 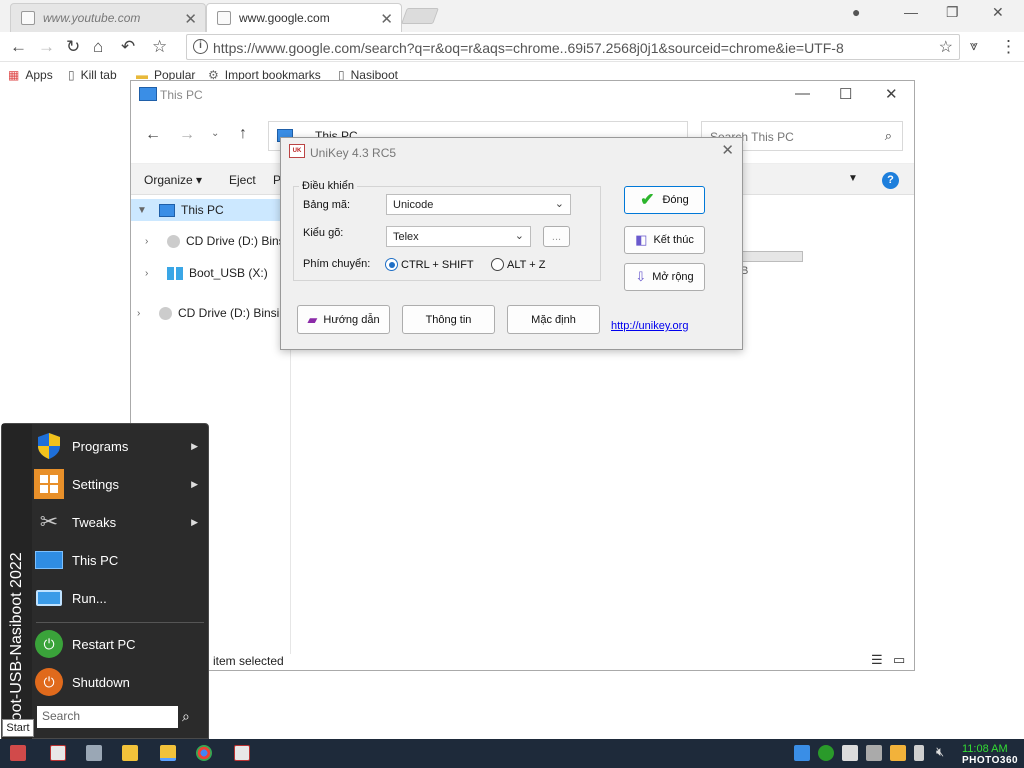 I want to click on clock: 11:08 AM, so click(x=985, y=749).